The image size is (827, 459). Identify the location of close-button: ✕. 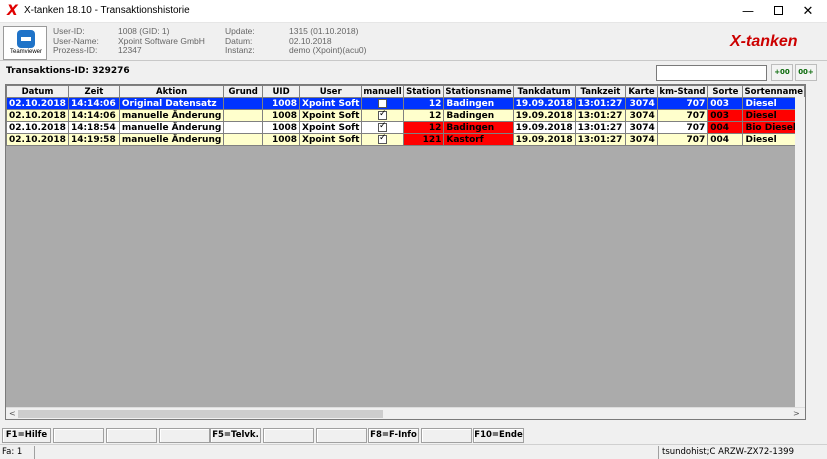
(808, 11).